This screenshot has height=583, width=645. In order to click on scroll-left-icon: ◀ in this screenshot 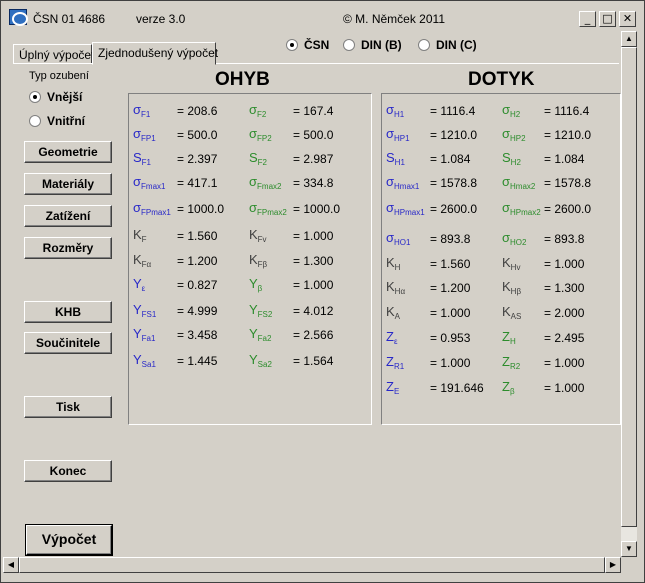, I will do `click(11, 565)`.